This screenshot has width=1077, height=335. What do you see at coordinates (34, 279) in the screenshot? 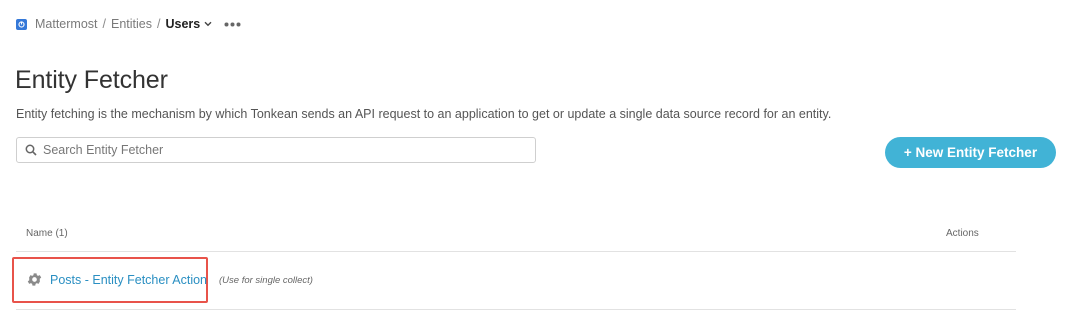
I see `gear-icon` at bounding box center [34, 279].